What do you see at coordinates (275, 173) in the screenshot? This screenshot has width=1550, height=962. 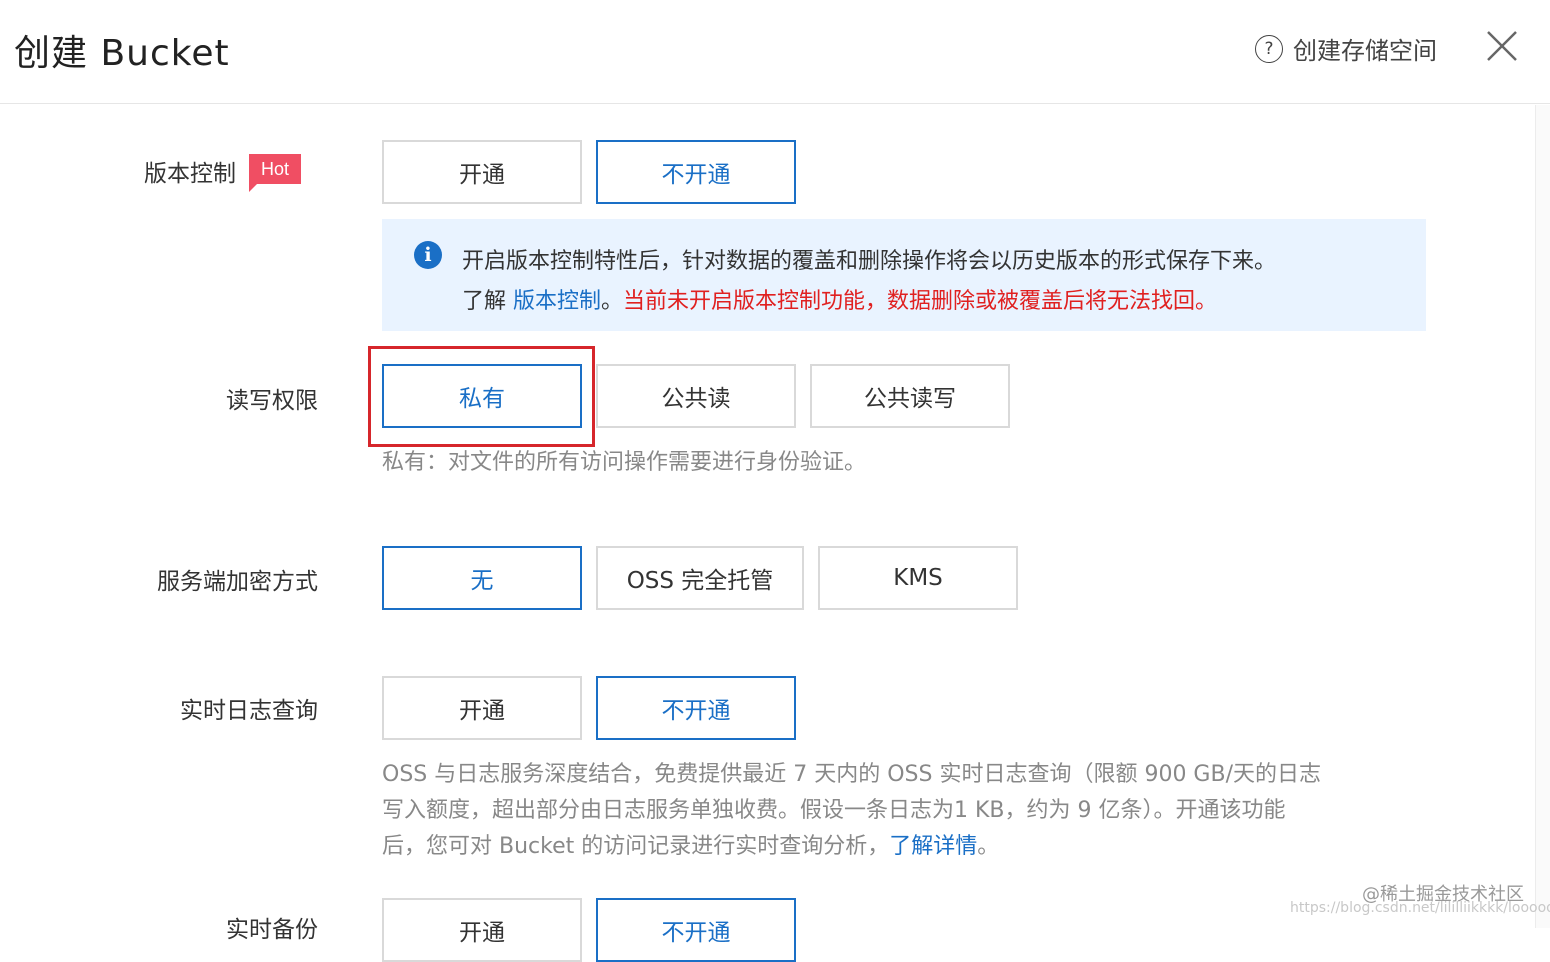 I see `hot-badge: Hot` at bounding box center [275, 173].